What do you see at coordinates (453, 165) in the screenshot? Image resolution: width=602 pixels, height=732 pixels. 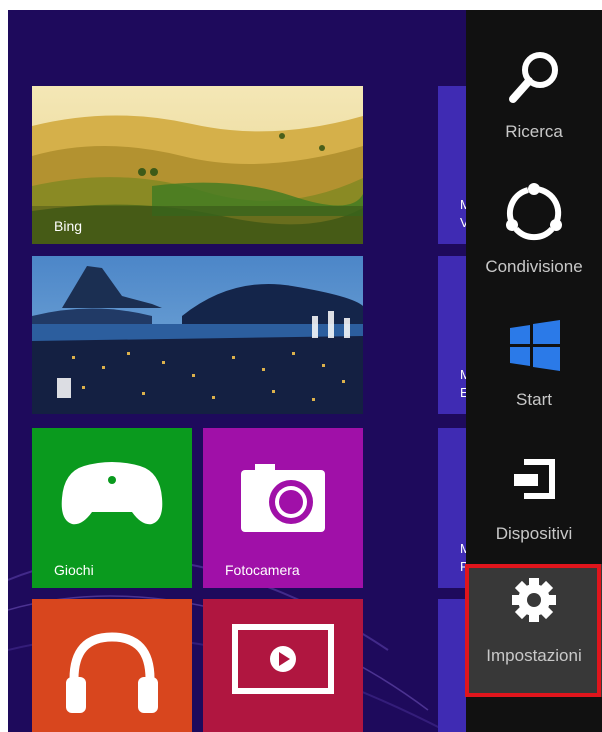 I see `peek-tile-1: M V` at bounding box center [453, 165].